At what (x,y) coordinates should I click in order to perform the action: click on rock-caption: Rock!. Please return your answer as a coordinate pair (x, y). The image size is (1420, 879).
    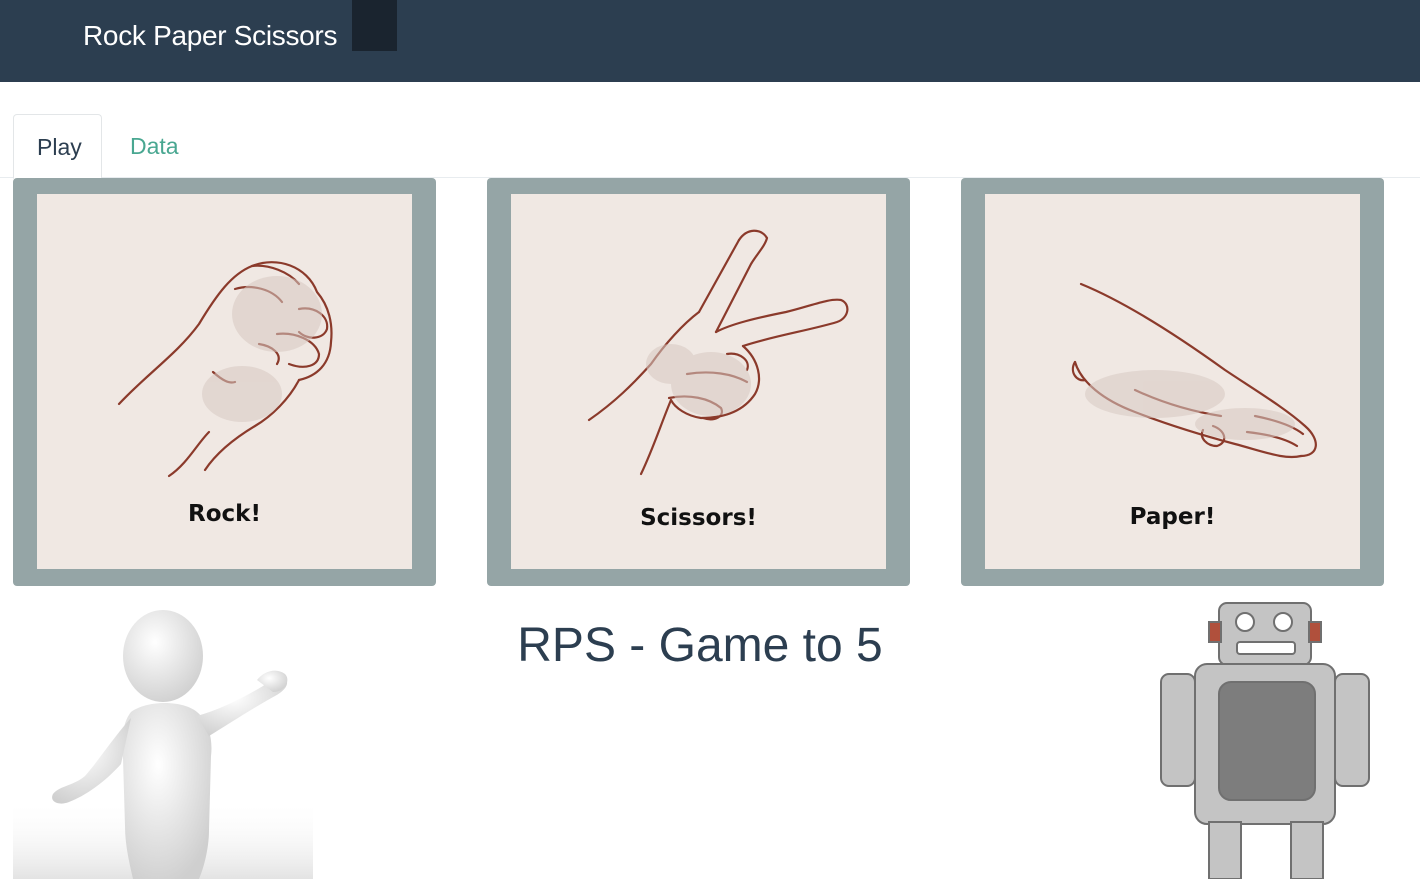
    Looking at the image, I should click on (224, 514).